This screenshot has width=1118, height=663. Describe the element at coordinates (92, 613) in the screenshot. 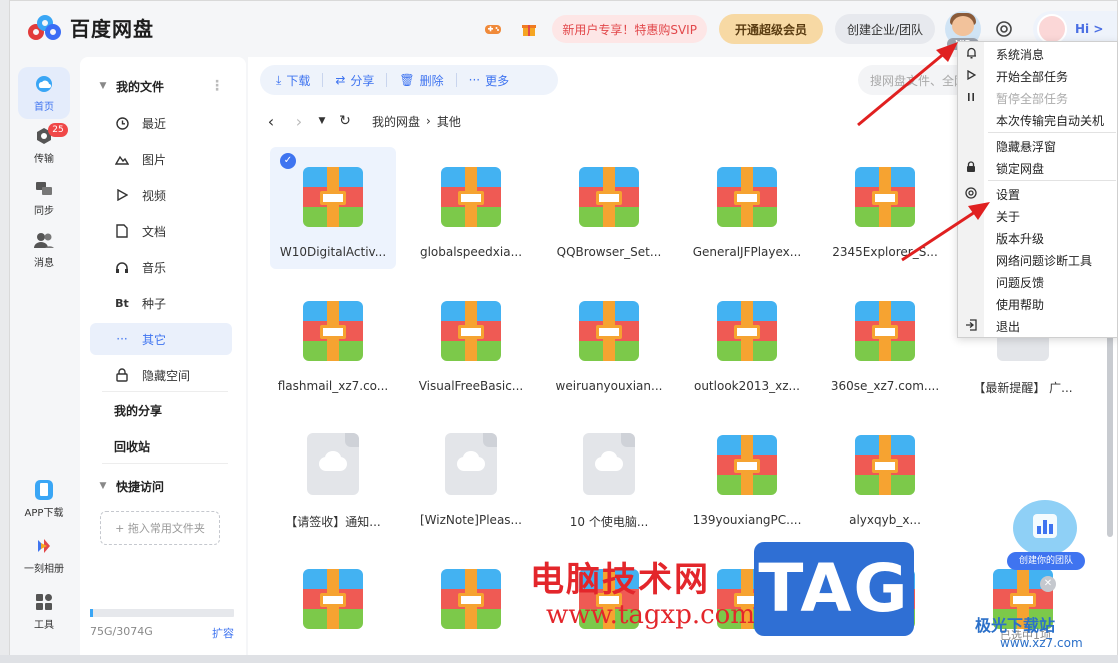

I see `storage-quota-fill` at that location.